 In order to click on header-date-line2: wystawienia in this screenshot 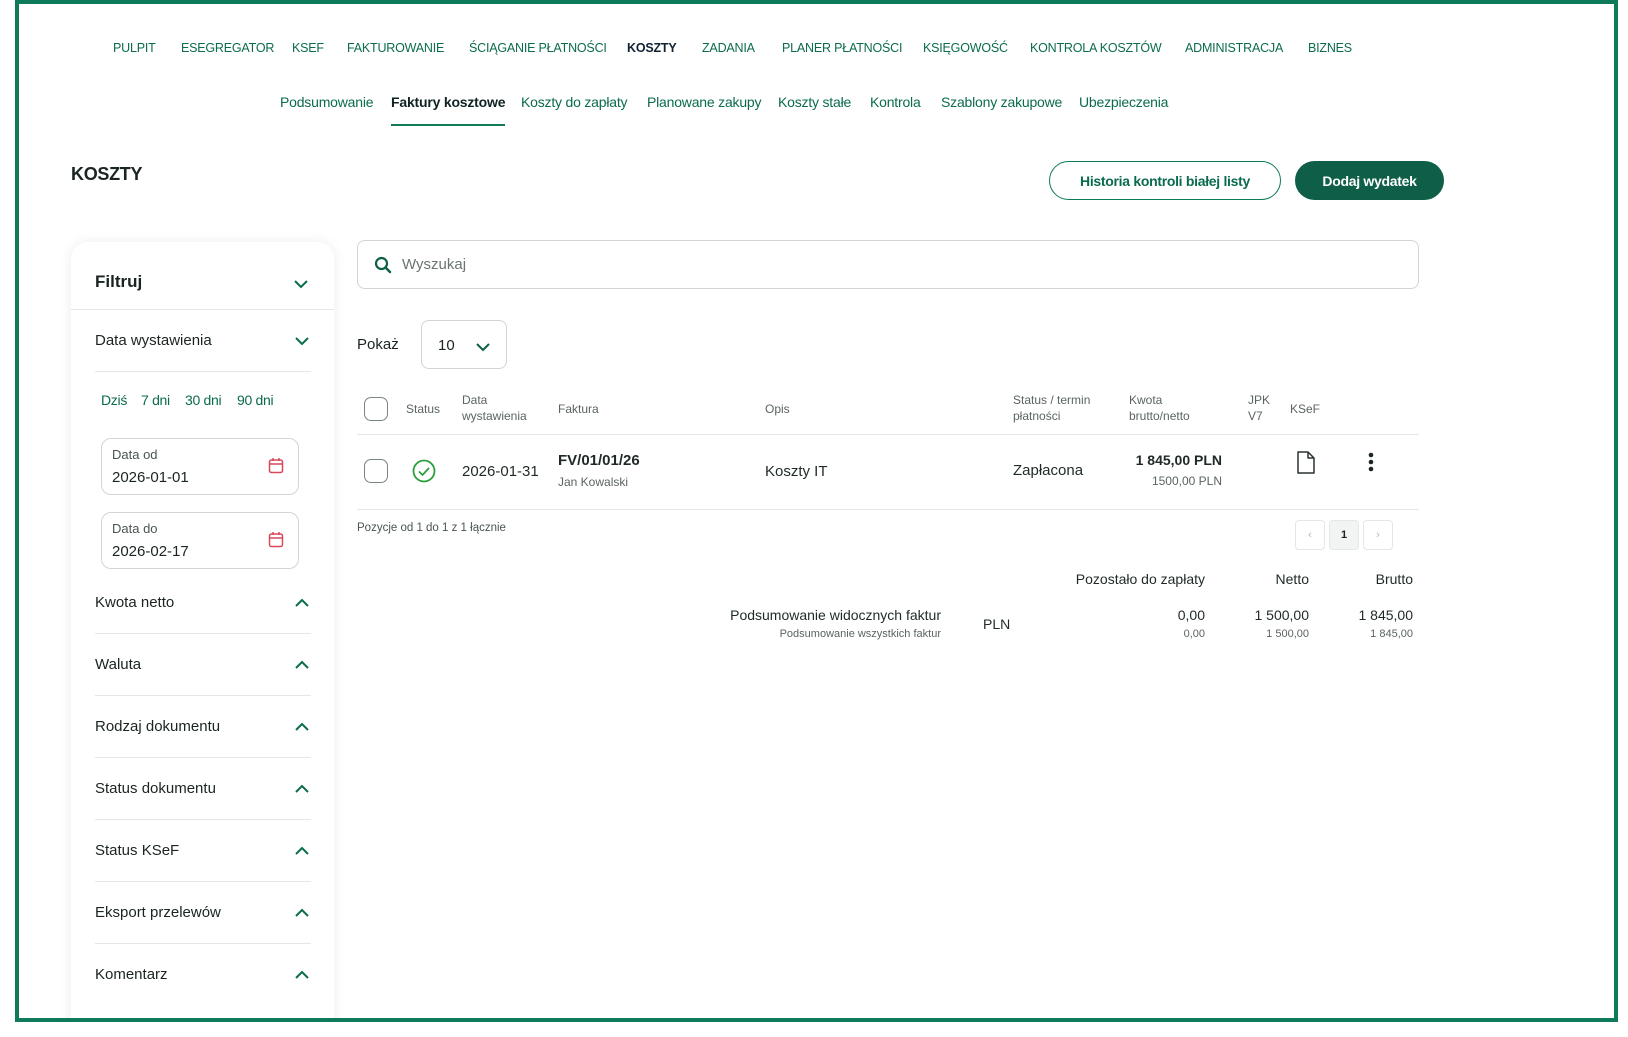, I will do `click(494, 416)`.